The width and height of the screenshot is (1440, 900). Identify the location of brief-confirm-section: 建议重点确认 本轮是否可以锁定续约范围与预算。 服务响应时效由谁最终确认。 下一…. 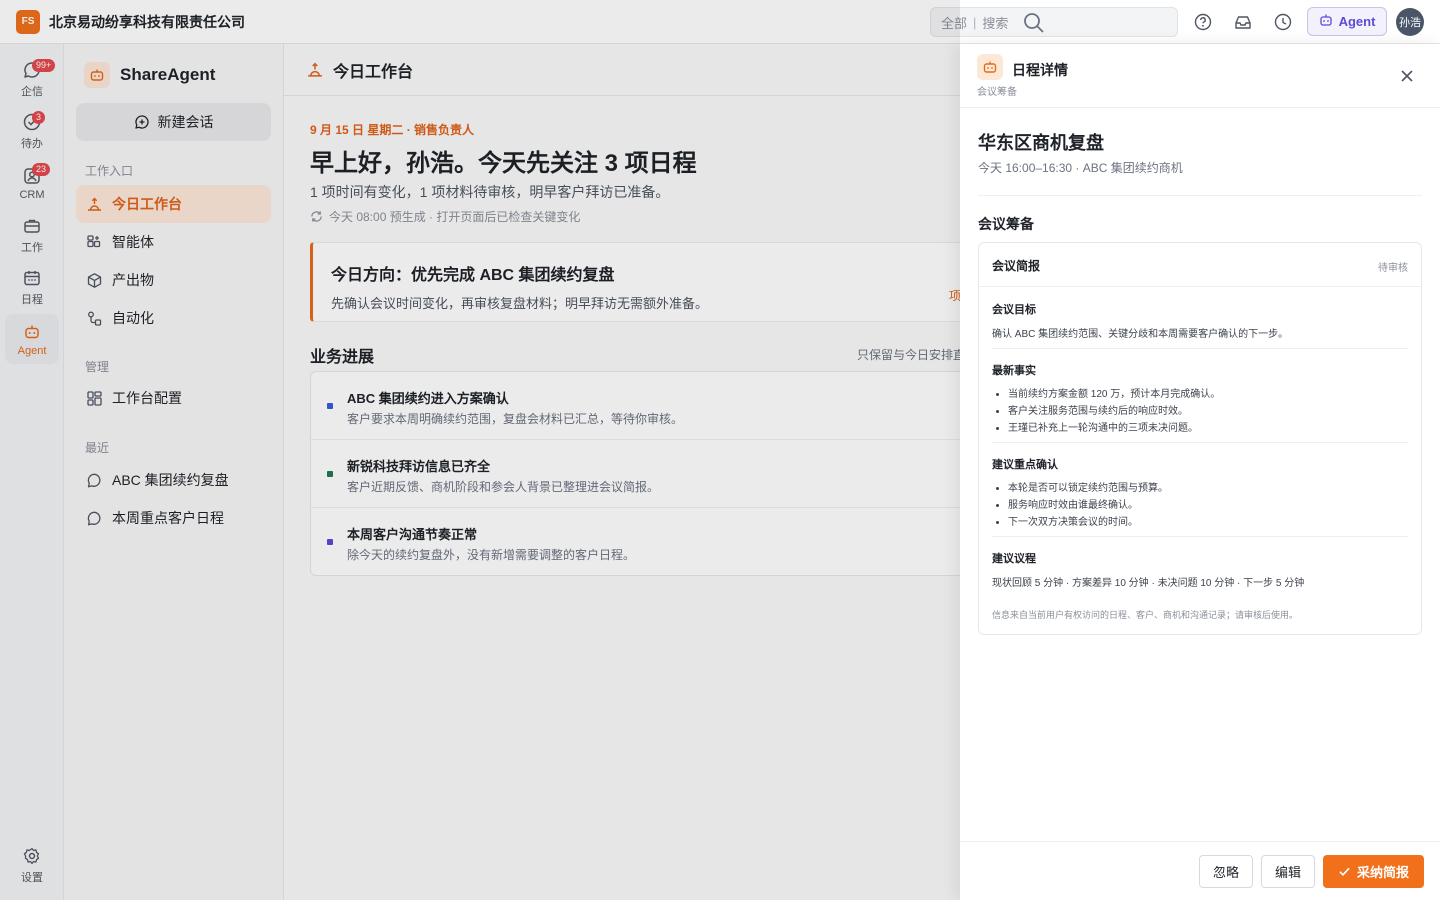
(1200, 493).